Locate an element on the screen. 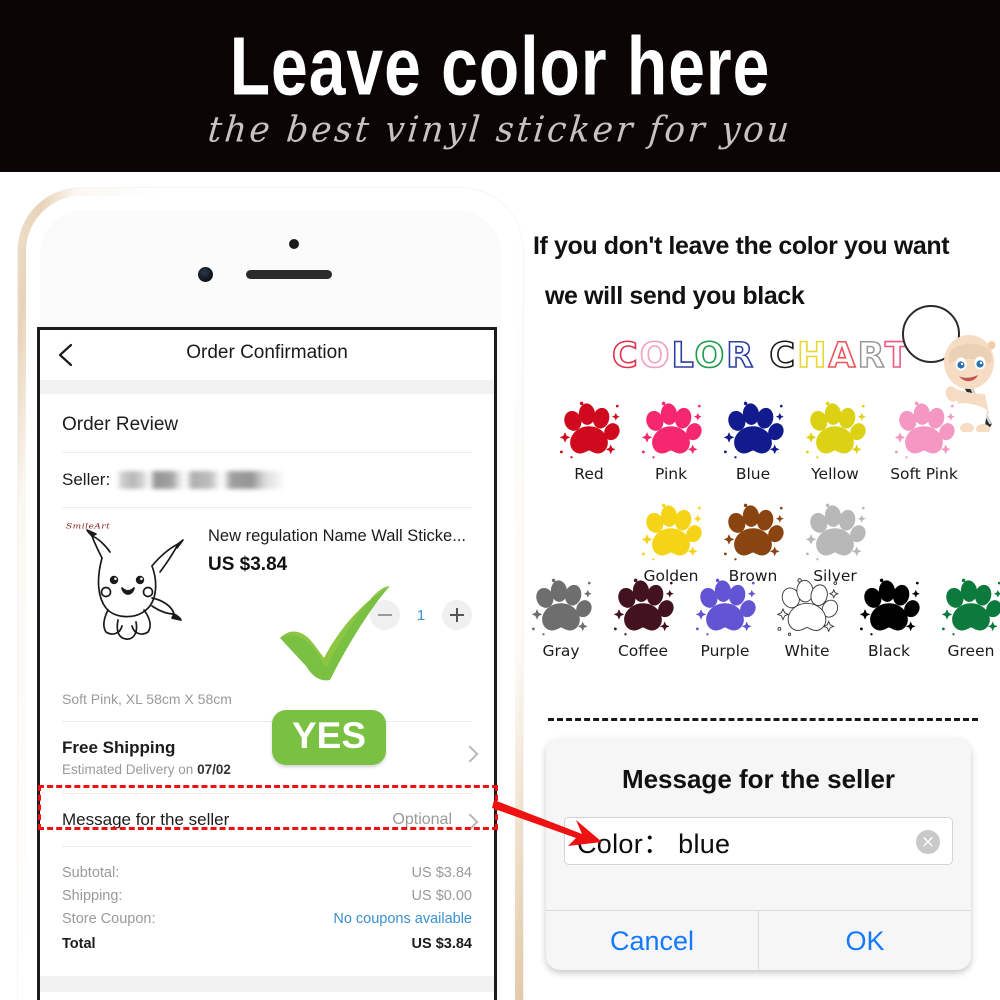 This screenshot has width=1000, height=1000. shipping-title: Free Shipping is located at coordinates (119, 747).